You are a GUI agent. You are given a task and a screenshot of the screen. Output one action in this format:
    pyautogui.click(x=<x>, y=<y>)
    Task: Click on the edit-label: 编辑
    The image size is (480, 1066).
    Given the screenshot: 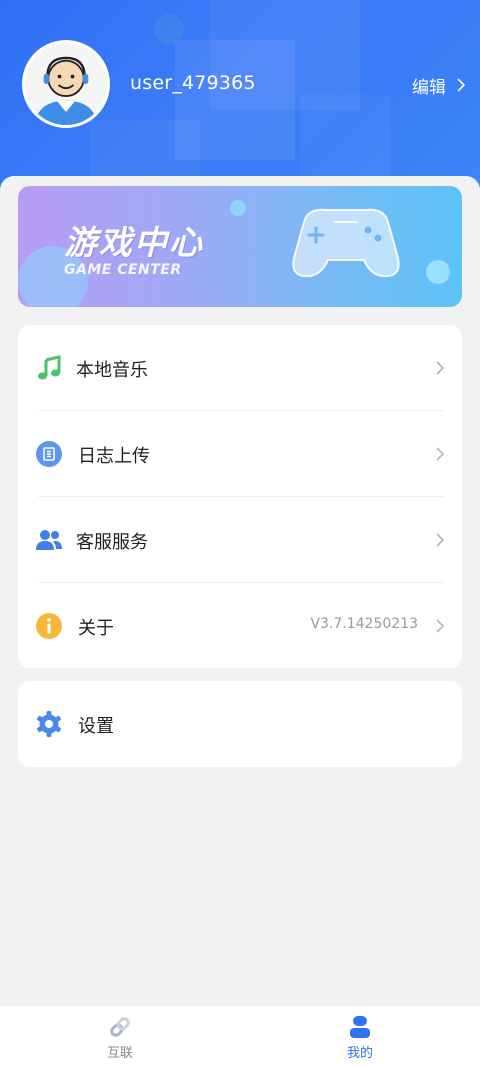 What is the action you would take?
    pyautogui.click(x=429, y=87)
    